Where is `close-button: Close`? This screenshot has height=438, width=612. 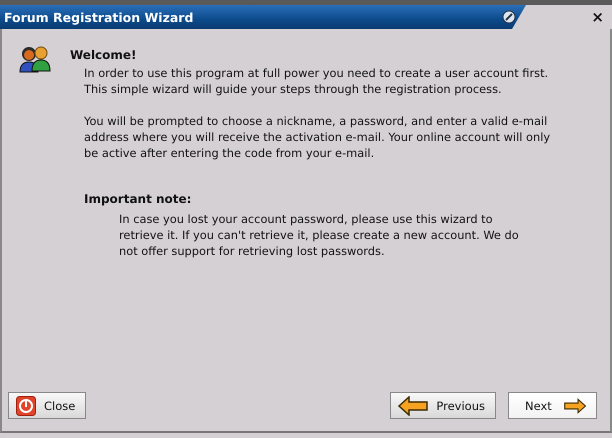 close-button: Close is located at coordinates (47, 405).